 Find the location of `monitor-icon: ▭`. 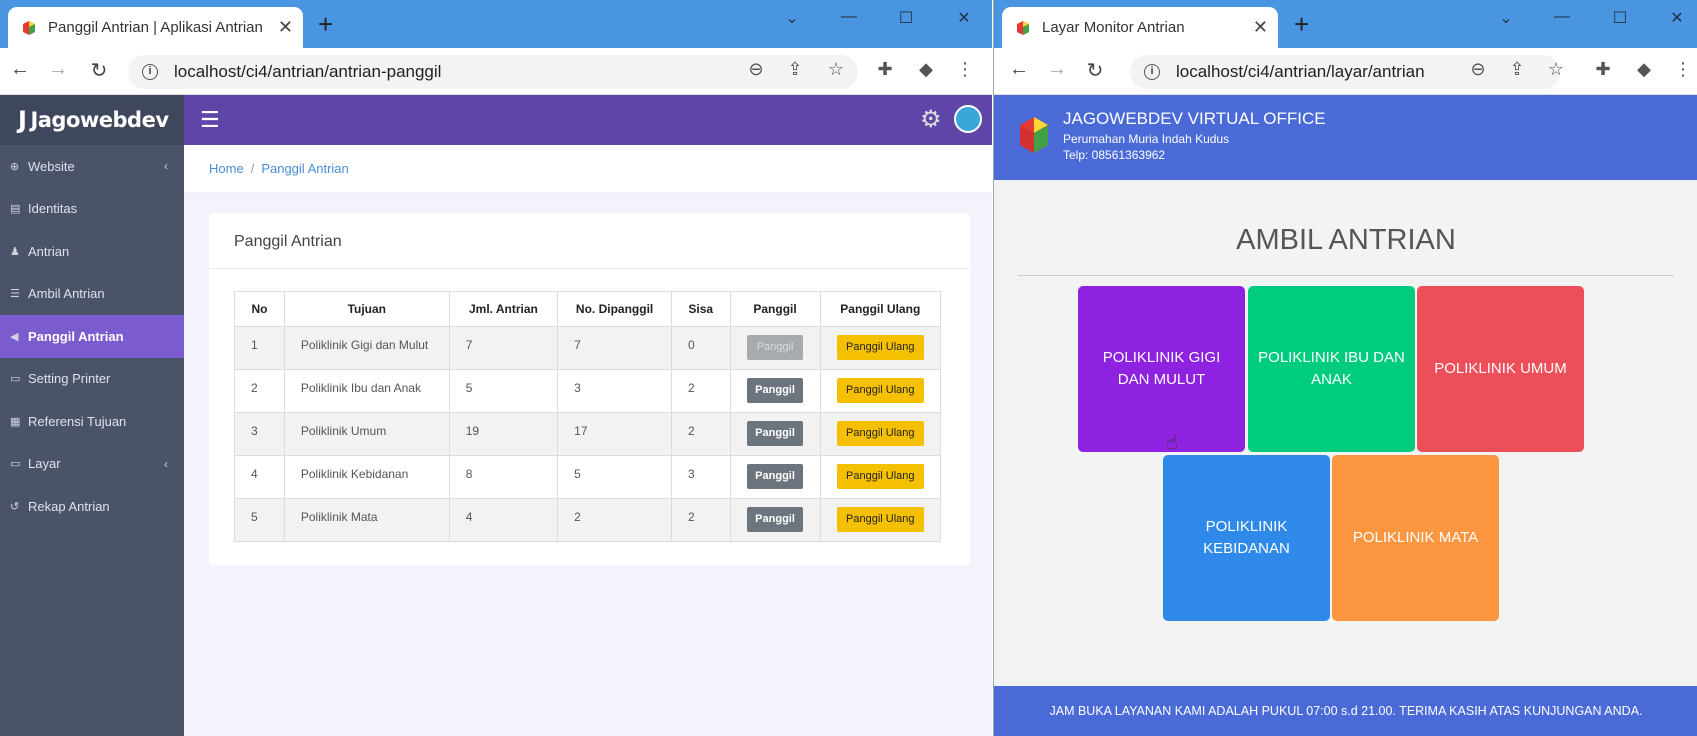

monitor-icon: ▭ is located at coordinates (15, 464).